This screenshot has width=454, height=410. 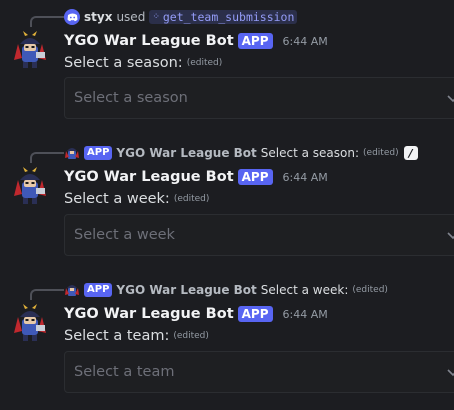 I want to click on select-placeholder: Select a team, so click(x=124, y=372).